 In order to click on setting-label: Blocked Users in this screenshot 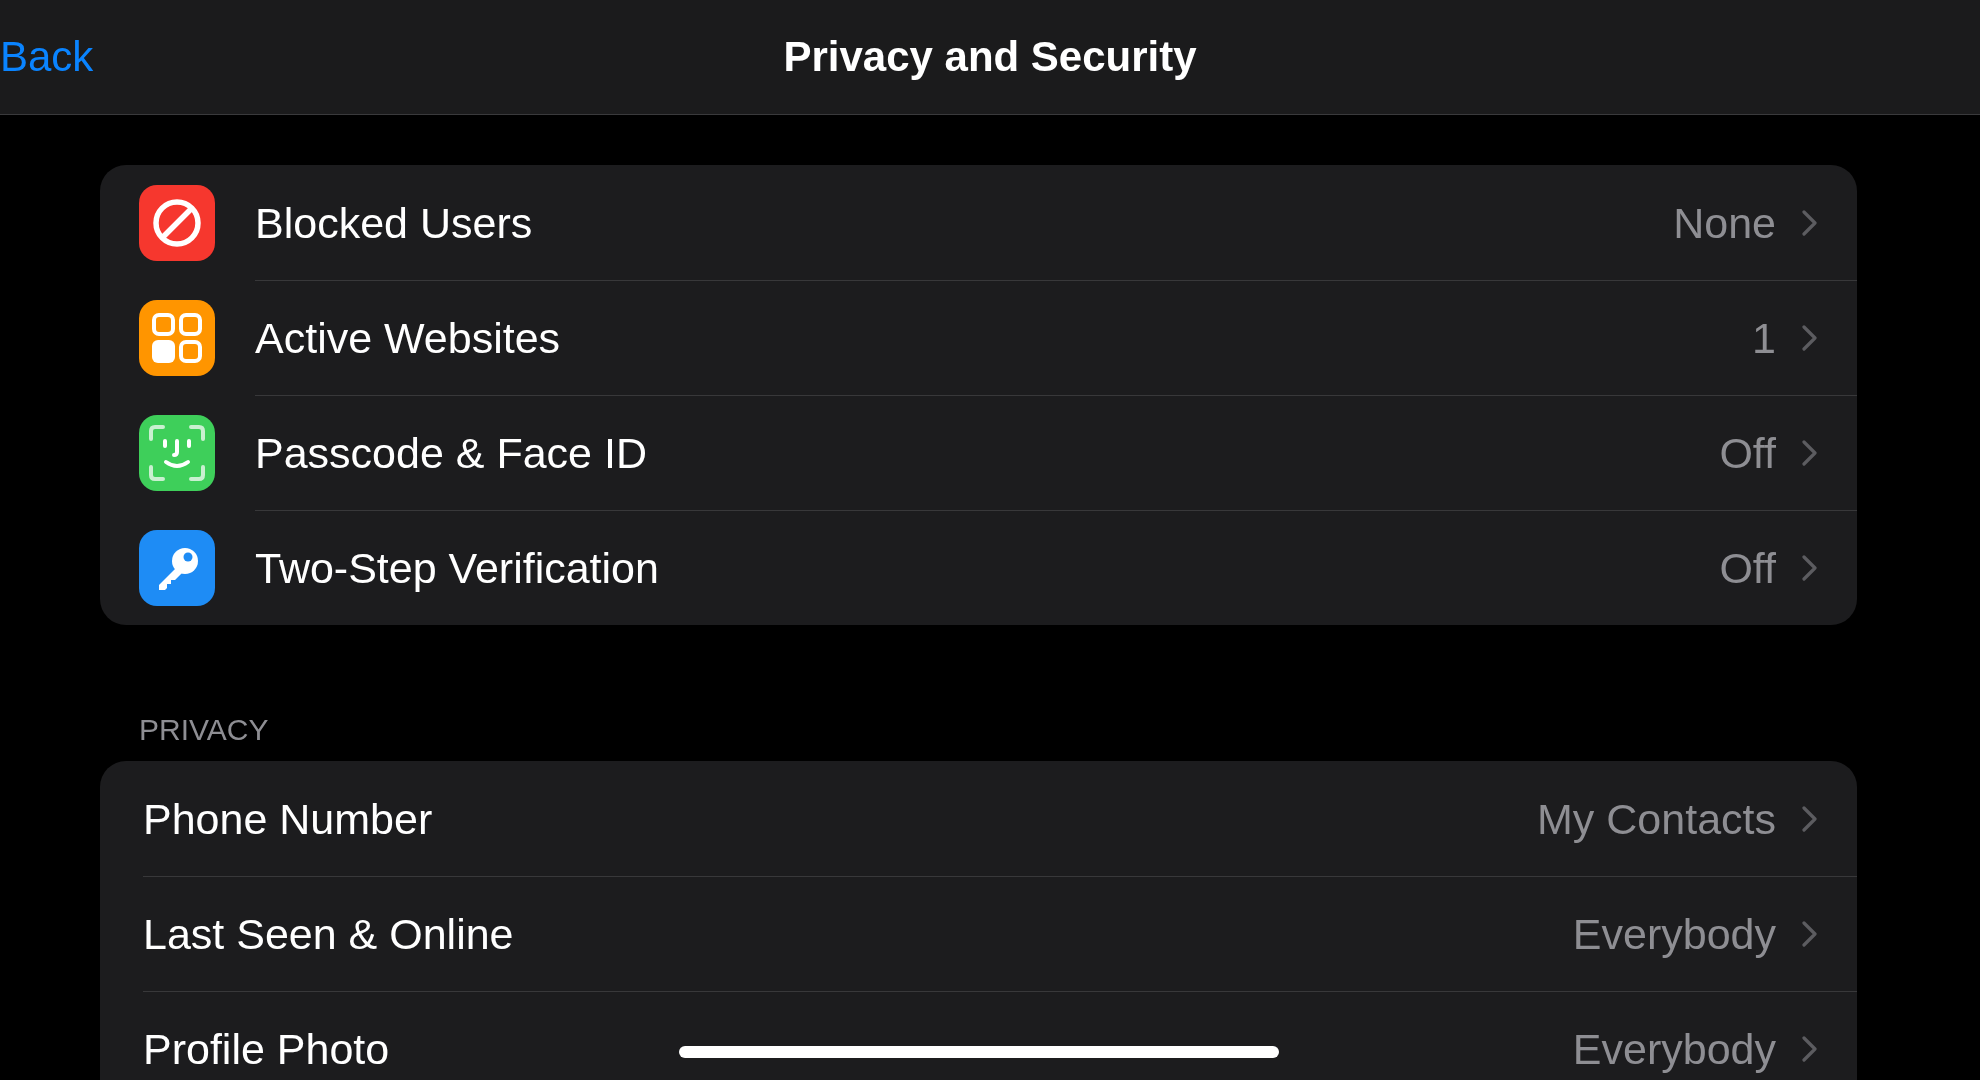, I will do `click(964, 223)`.